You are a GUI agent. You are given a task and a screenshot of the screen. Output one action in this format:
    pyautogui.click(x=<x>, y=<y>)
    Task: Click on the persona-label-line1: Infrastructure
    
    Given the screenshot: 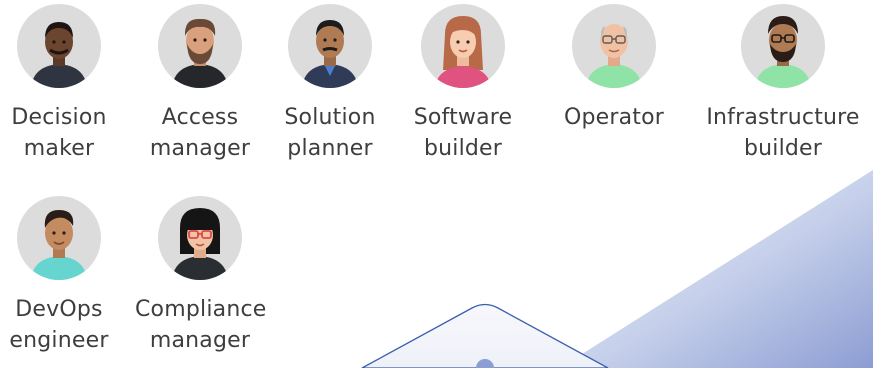 What is the action you would take?
    pyautogui.click(x=783, y=117)
    